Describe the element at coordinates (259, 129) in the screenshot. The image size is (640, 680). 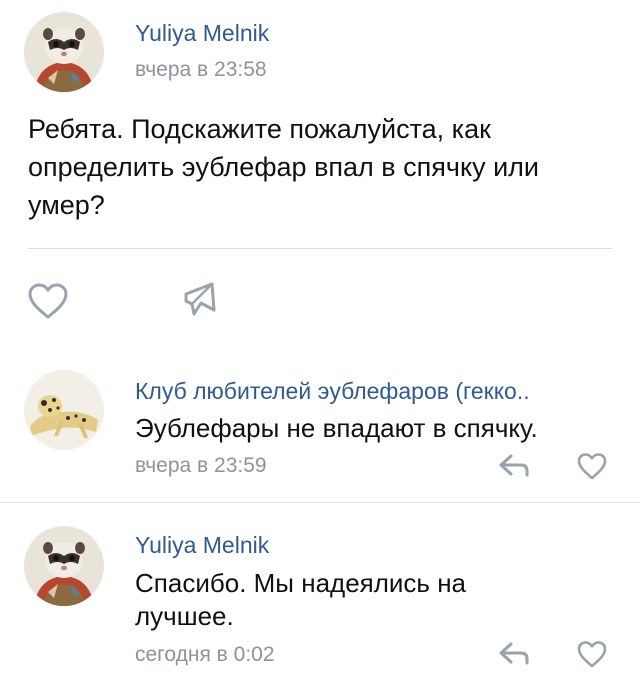
I see `post-text-line: Ребята. Подскажите пожалуйста, как` at that location.